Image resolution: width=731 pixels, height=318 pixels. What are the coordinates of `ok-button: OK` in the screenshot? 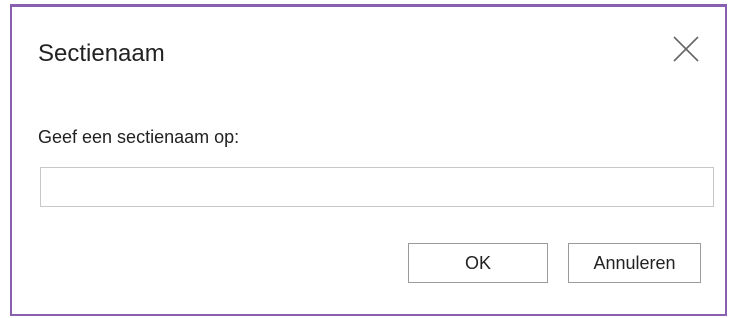 It's located at (478, 263).